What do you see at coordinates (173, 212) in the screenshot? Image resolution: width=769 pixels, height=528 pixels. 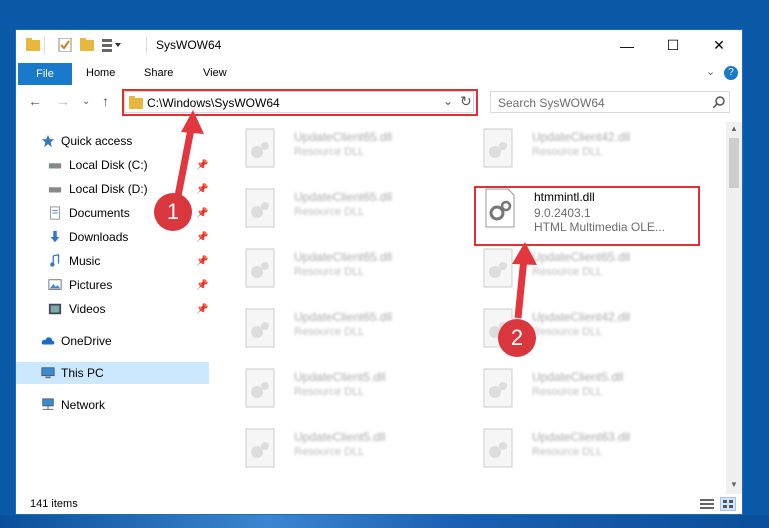 I see `step-1-badge: 1` at bounding box center [173, 212].